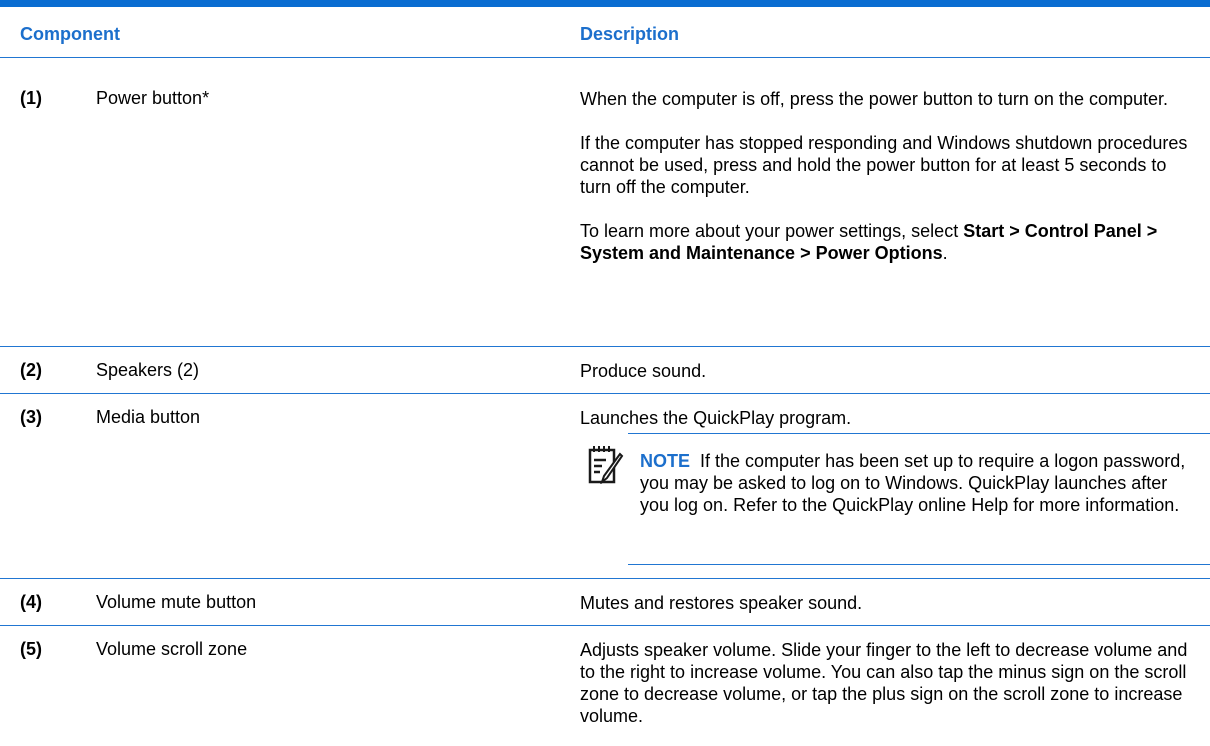 The image size is (1210, 746). I want to click on table-row: (2) Speakers (2) Produce sound., so click(605, 370).